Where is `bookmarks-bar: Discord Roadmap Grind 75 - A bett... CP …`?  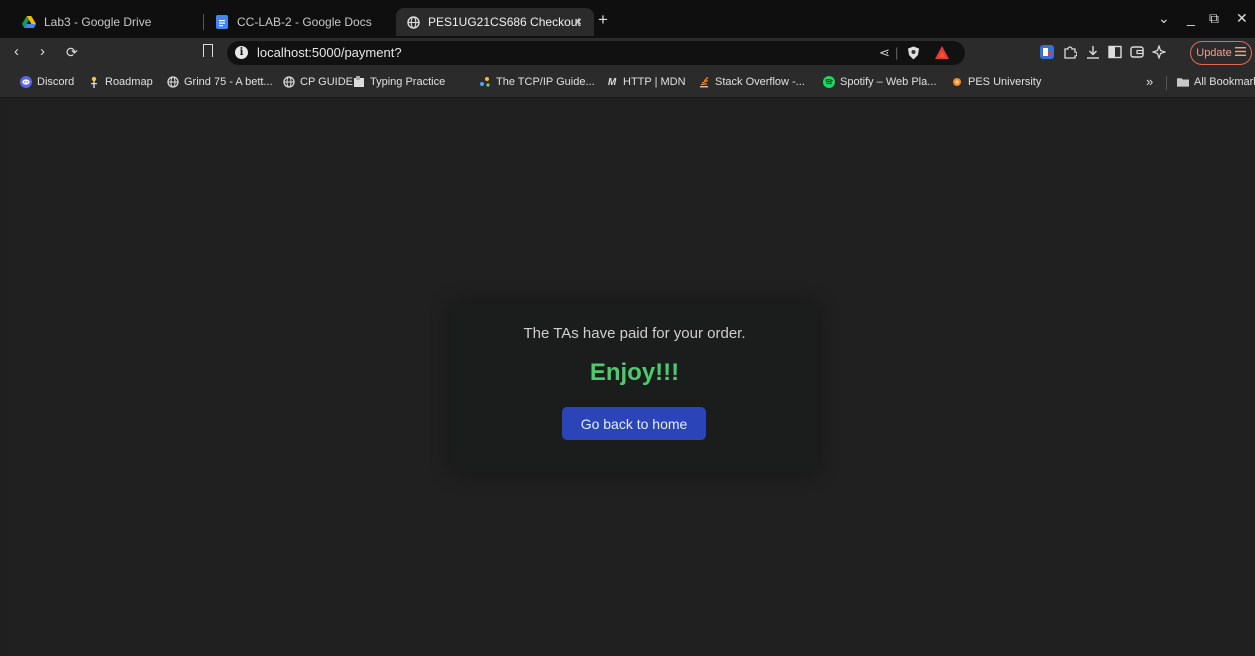
bookmarks-bar: Discord Roadmap Grind 75 - A bett... CP … is located at coordinates (627, 83).